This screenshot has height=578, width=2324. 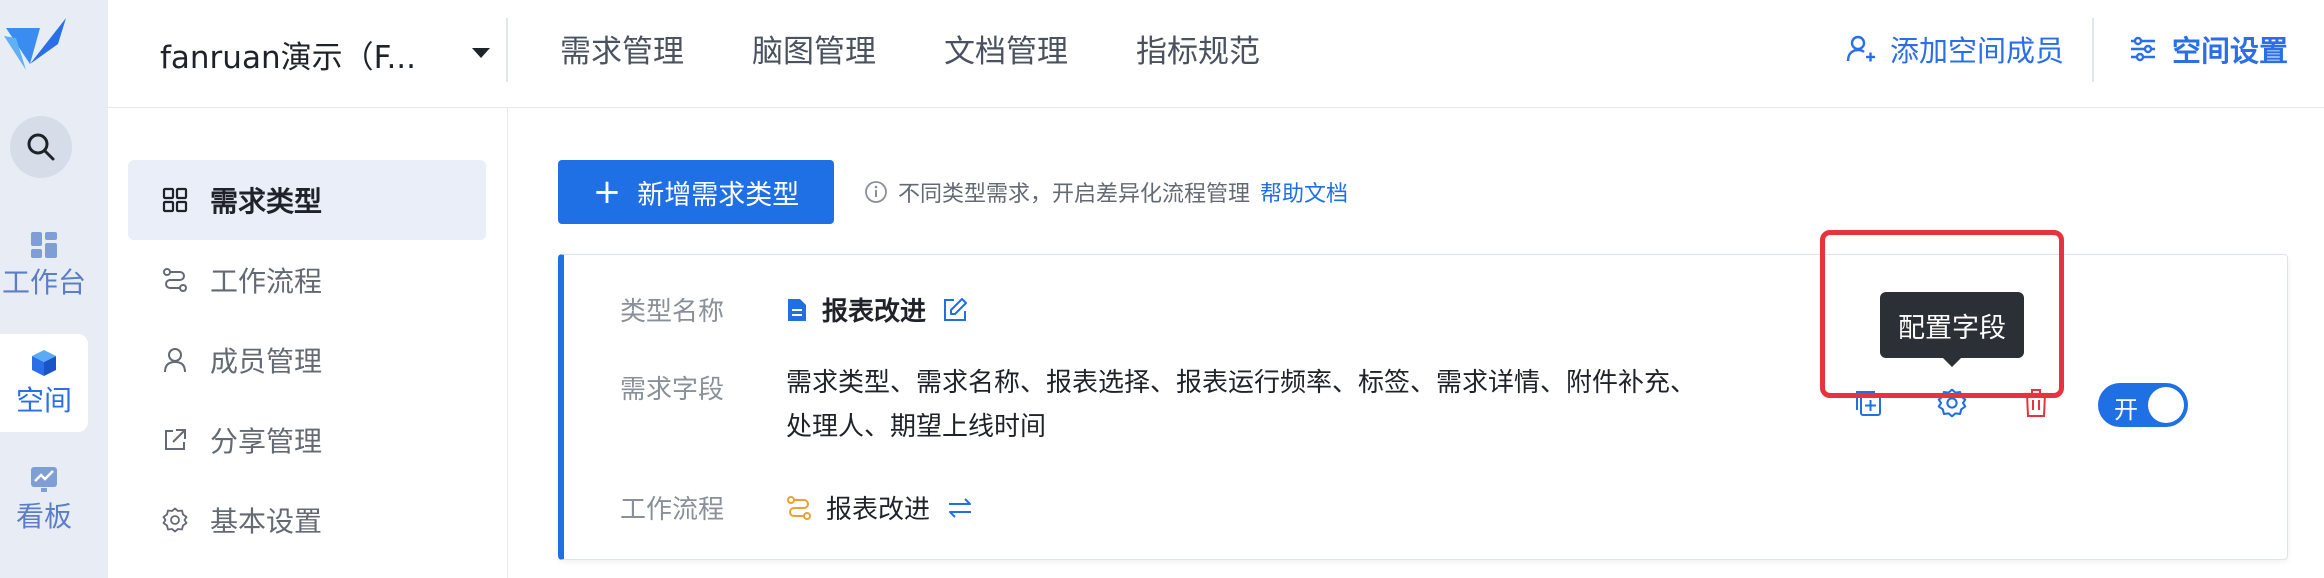 I want to click on space-settings-button: 空间设置, so click(x=2208, y=49).